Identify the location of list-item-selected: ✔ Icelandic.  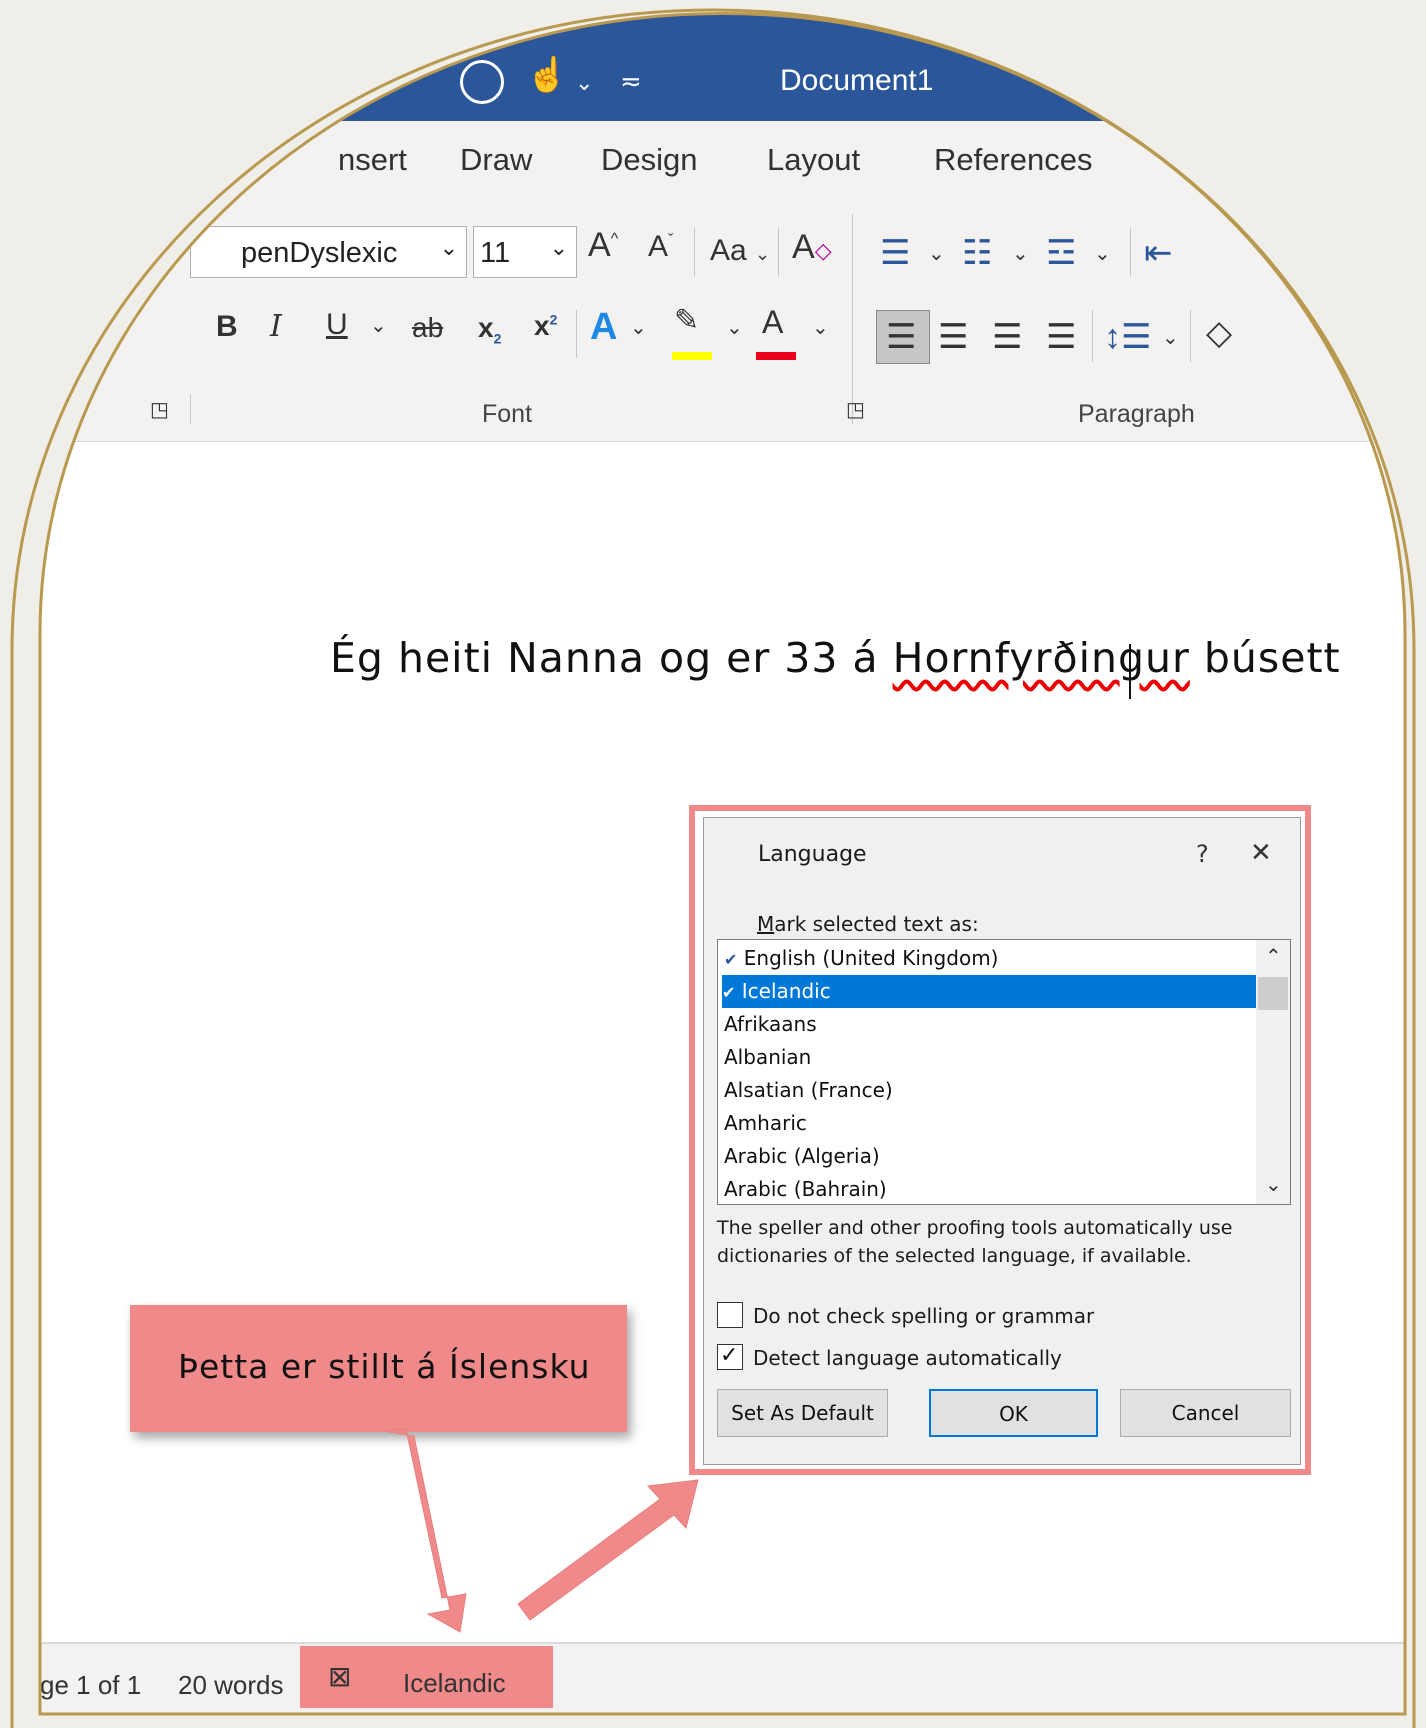
(989, 991).